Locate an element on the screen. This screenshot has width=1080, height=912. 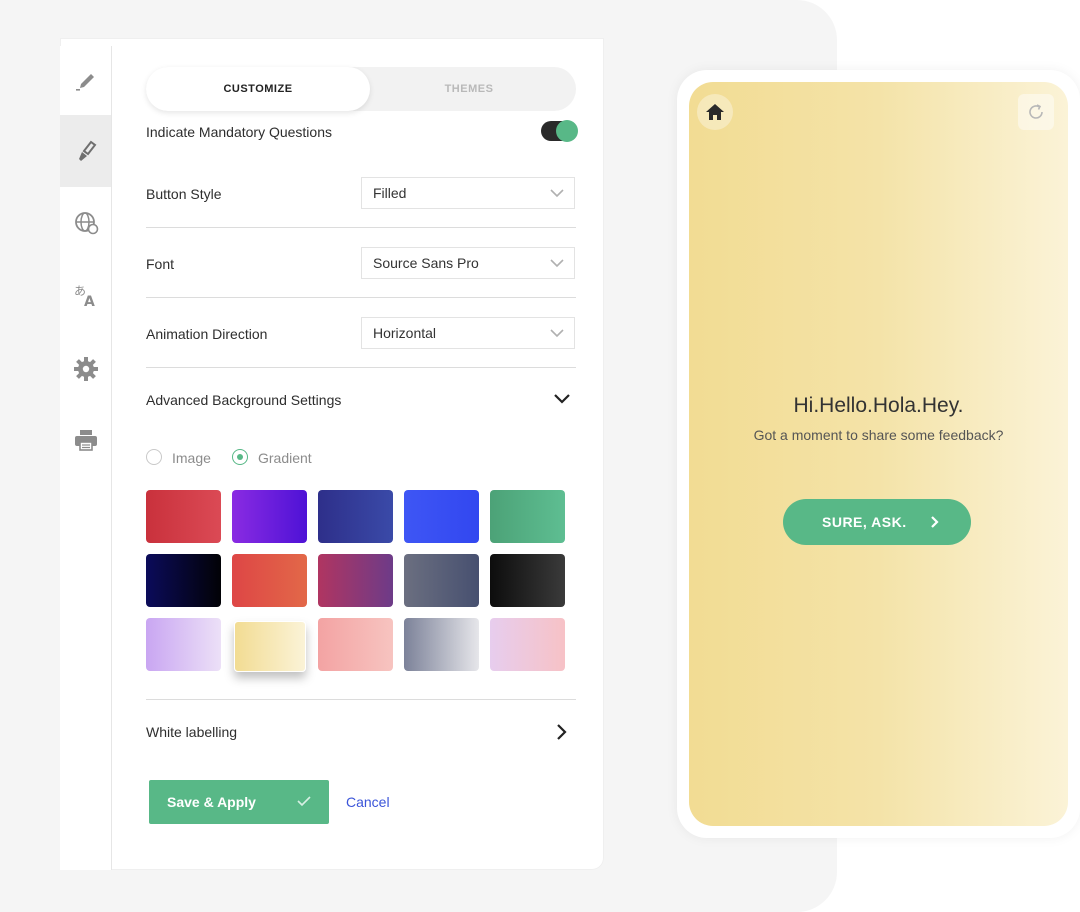
tab-bar: THEMES CUSTOMIZE is located at coordinates (361, 89).